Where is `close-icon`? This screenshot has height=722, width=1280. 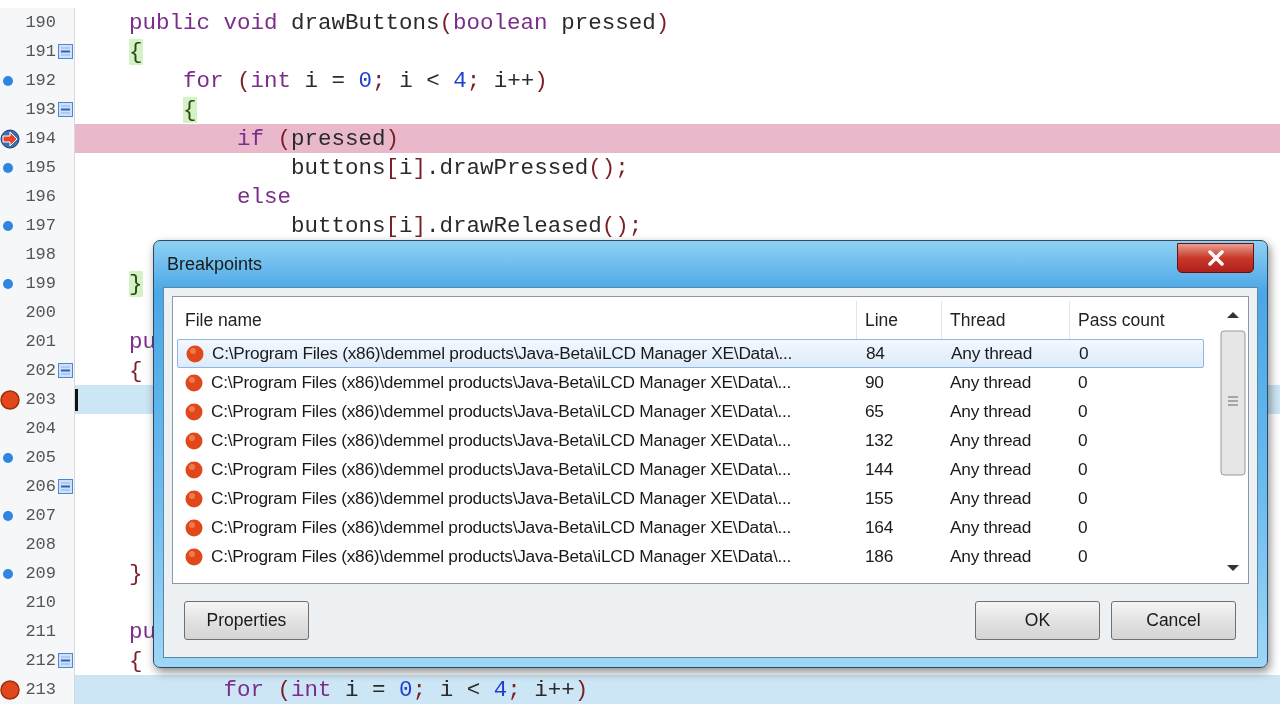
close-icon is located at coordinates (1215, 258).